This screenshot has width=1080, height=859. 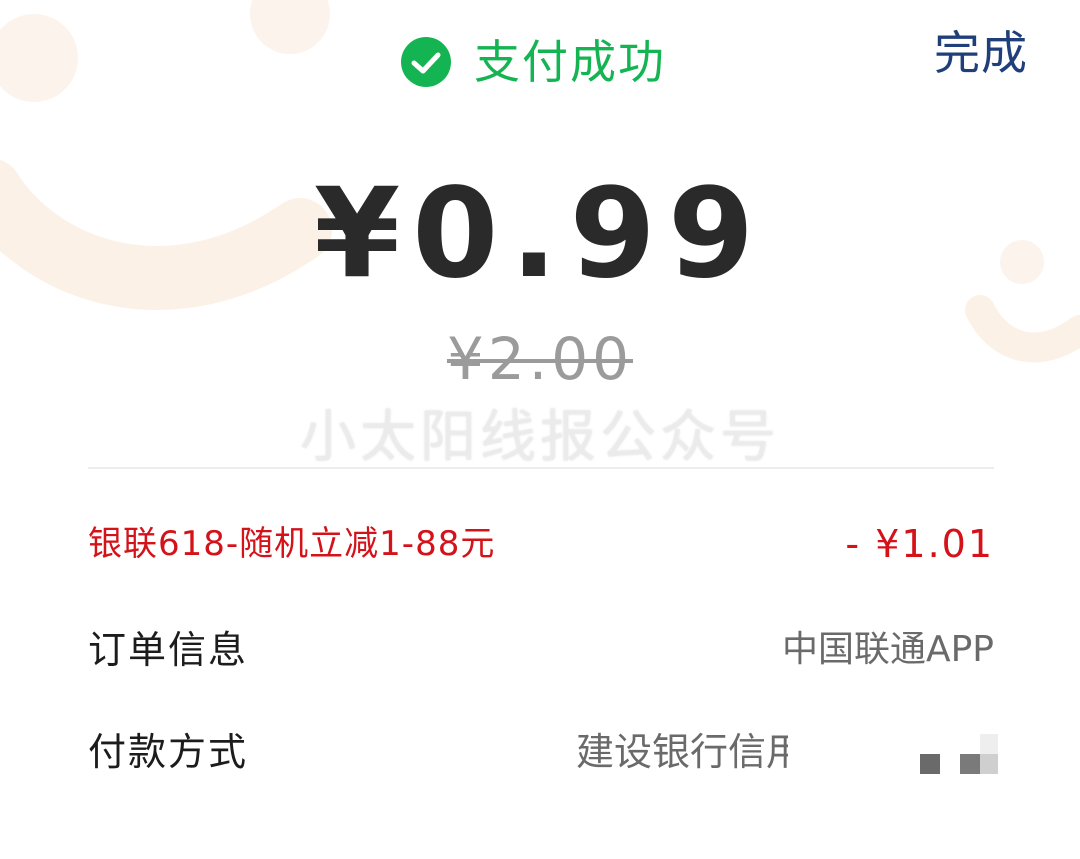 I want to click on watermark: 小太阳线报公众号, so click(x=540, y=437).